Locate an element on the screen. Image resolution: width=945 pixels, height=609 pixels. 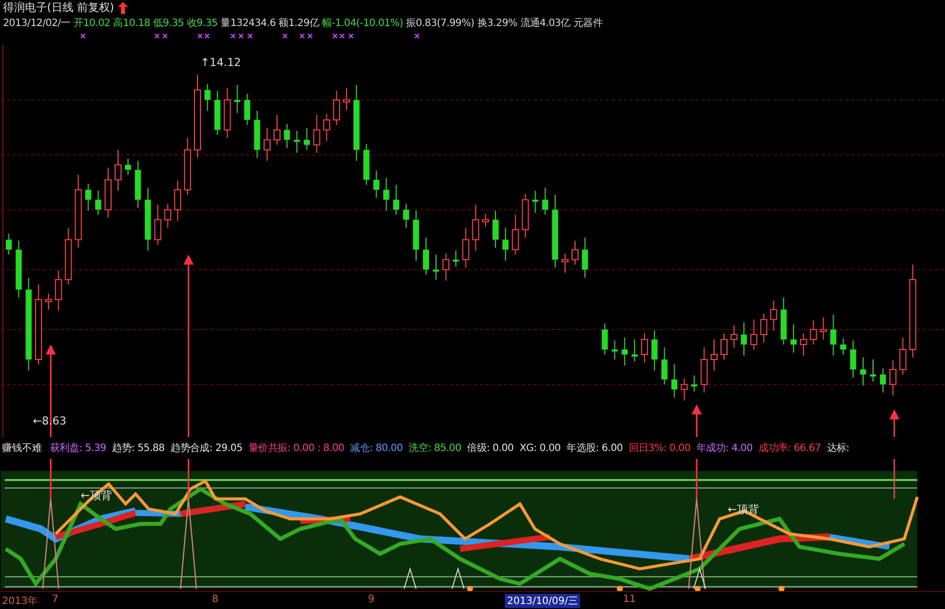
quote-field: 额1.29亿 is located at coordinates (299, 23).